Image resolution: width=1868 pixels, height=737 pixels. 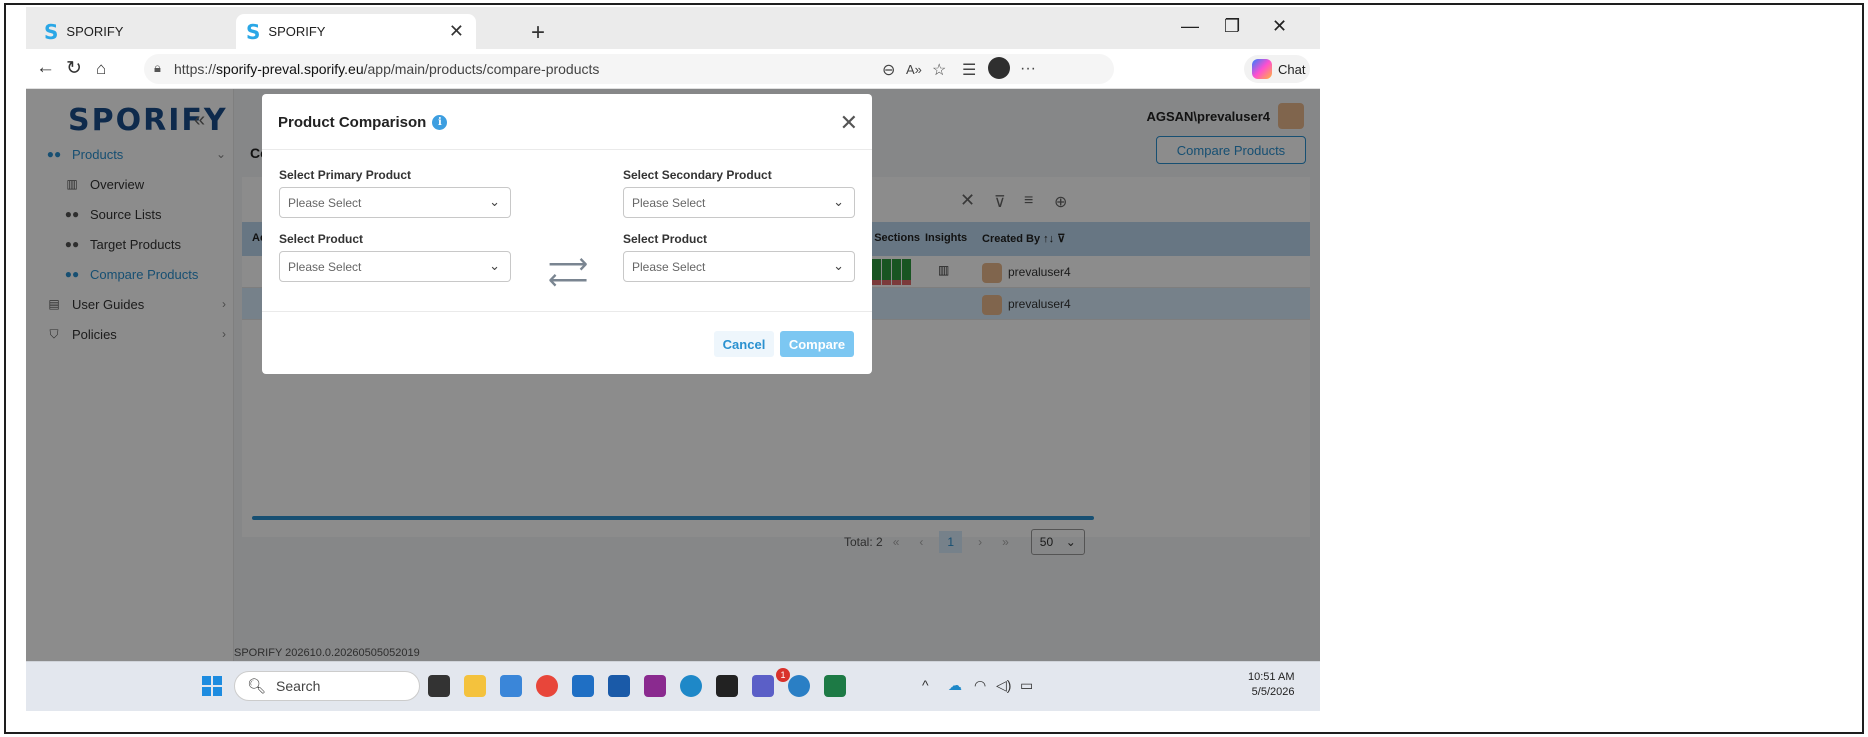 What do you see at coordinates (1232, 26) in the screenshot?
I see `restore-icon: ❐` at bounding box center [1232, 26].